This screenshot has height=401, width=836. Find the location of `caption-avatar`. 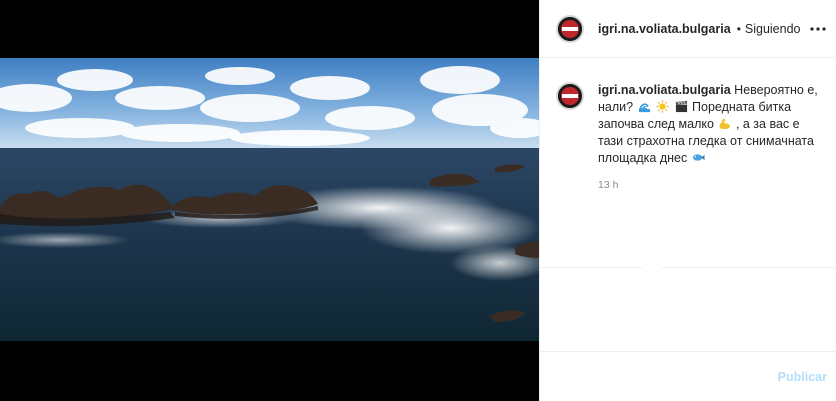

caption-avatar is located at coordinates (570, 96).